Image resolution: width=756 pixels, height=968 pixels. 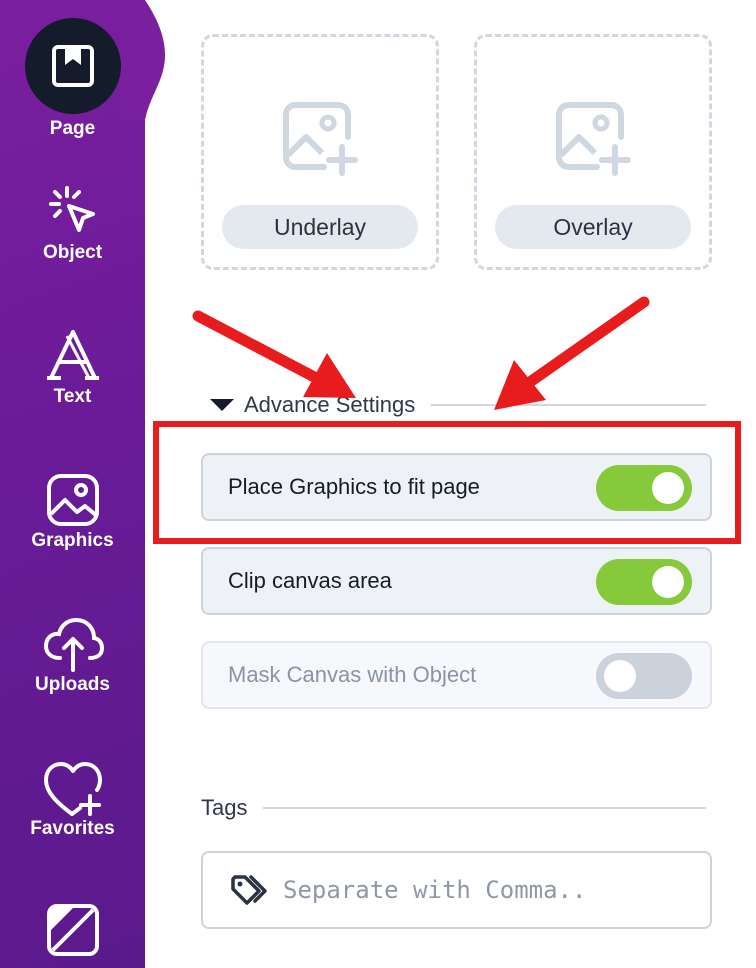 I want to click on annotation-arrow-right, so click(x=572, y=353).